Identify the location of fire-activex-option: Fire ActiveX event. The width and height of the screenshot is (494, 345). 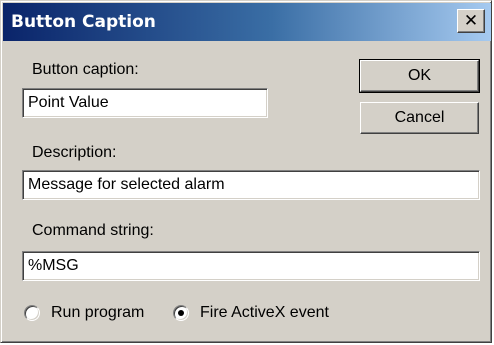
(251, 313).